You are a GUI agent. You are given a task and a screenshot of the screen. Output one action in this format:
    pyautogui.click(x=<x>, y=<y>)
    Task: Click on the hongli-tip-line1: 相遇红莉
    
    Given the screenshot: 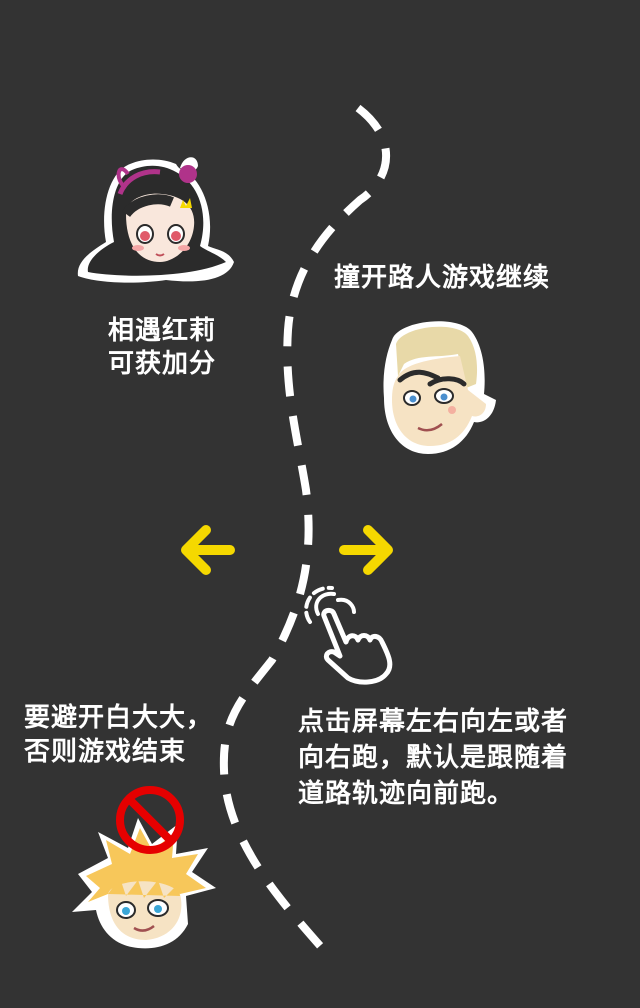 What is the action you would take?
    pyautogui.click(x=162, y=331)
    